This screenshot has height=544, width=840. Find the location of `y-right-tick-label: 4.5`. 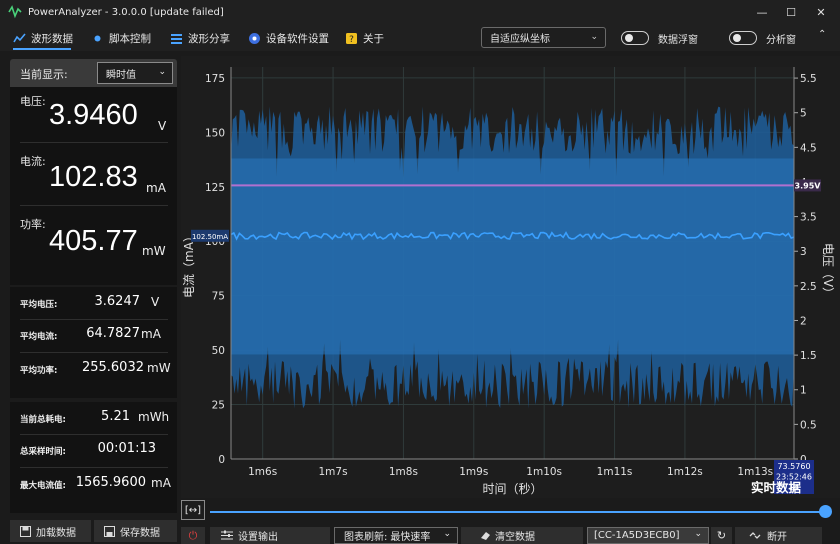

y-right-tick-label: 4.5 is located at coordinates (808, 148).